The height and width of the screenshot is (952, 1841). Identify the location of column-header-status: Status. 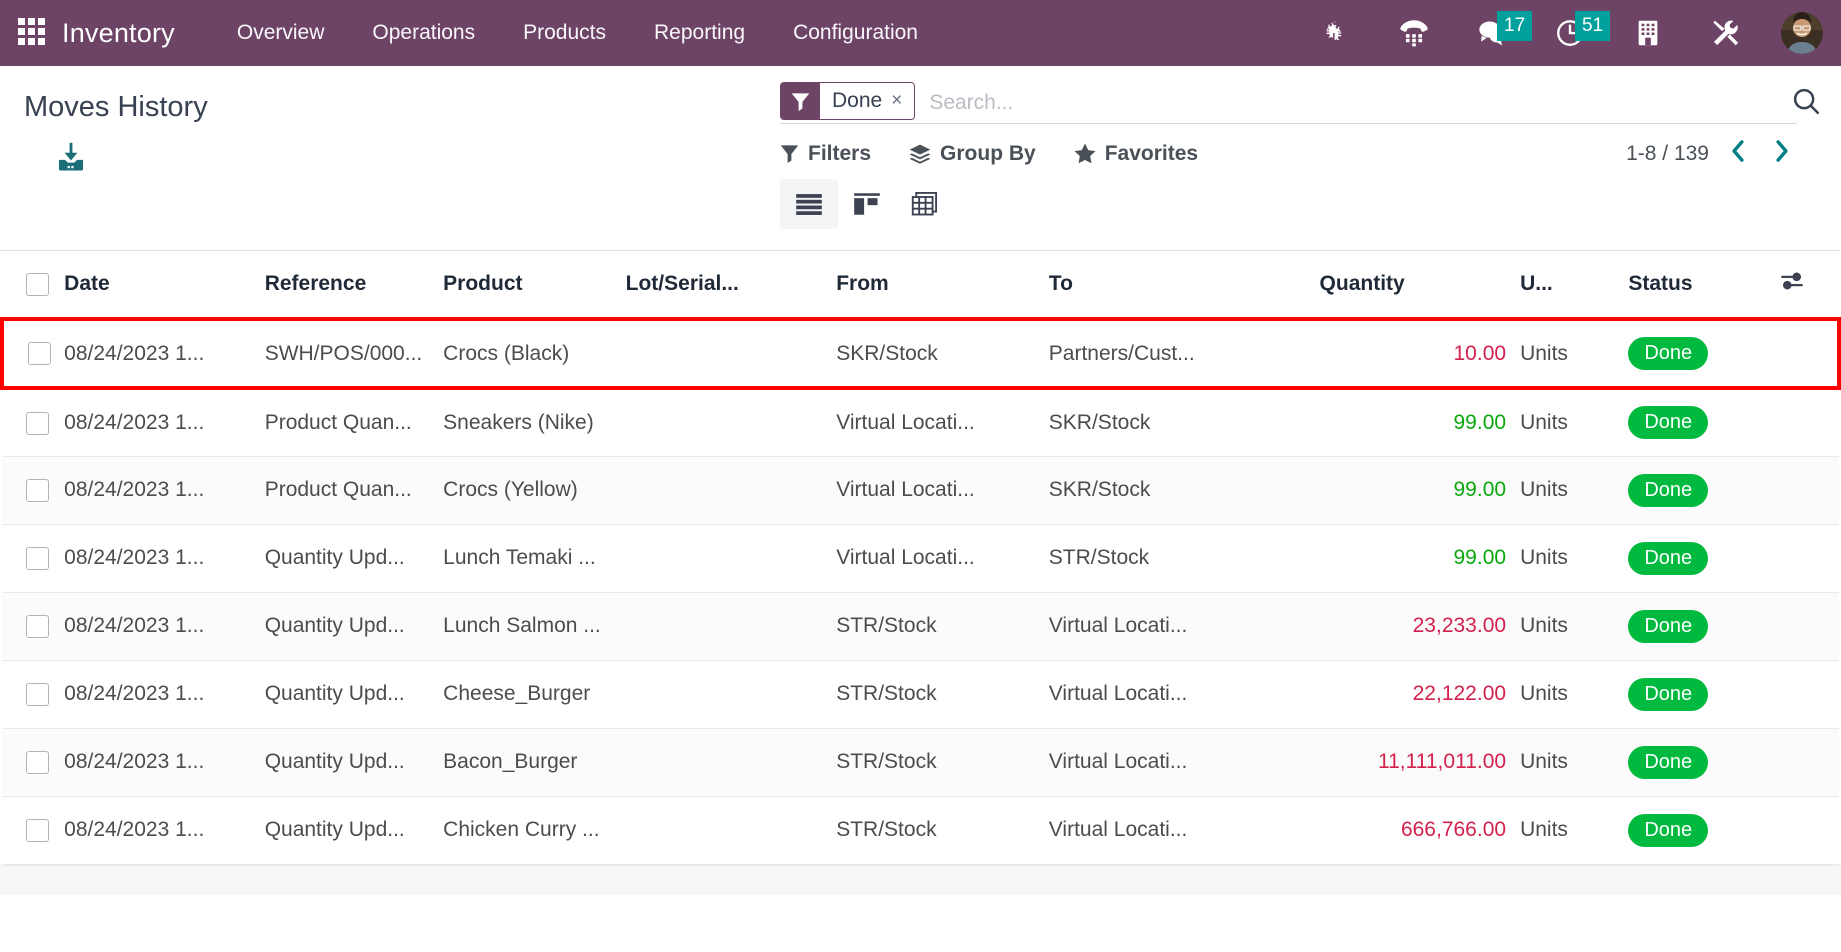
(1703, 285).